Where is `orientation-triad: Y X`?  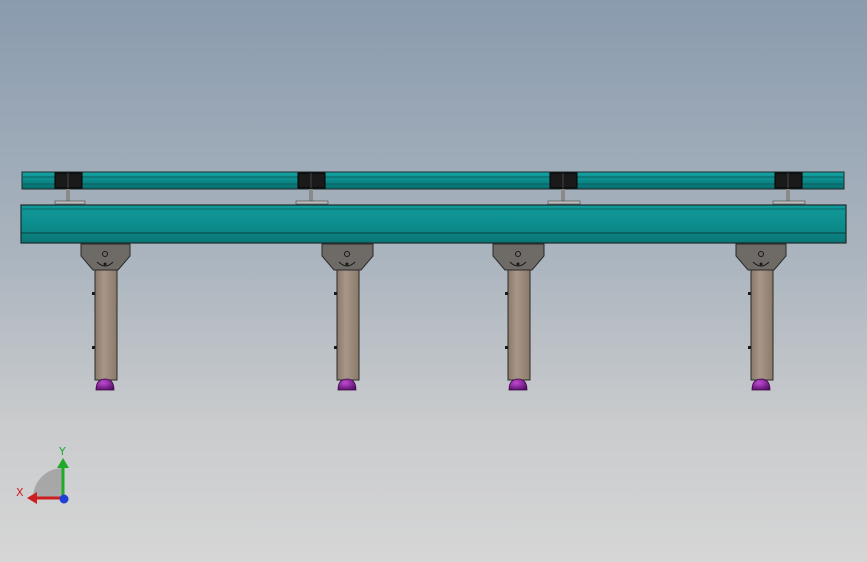 orientation-triad: Y X is located at coordinates (42, 474).